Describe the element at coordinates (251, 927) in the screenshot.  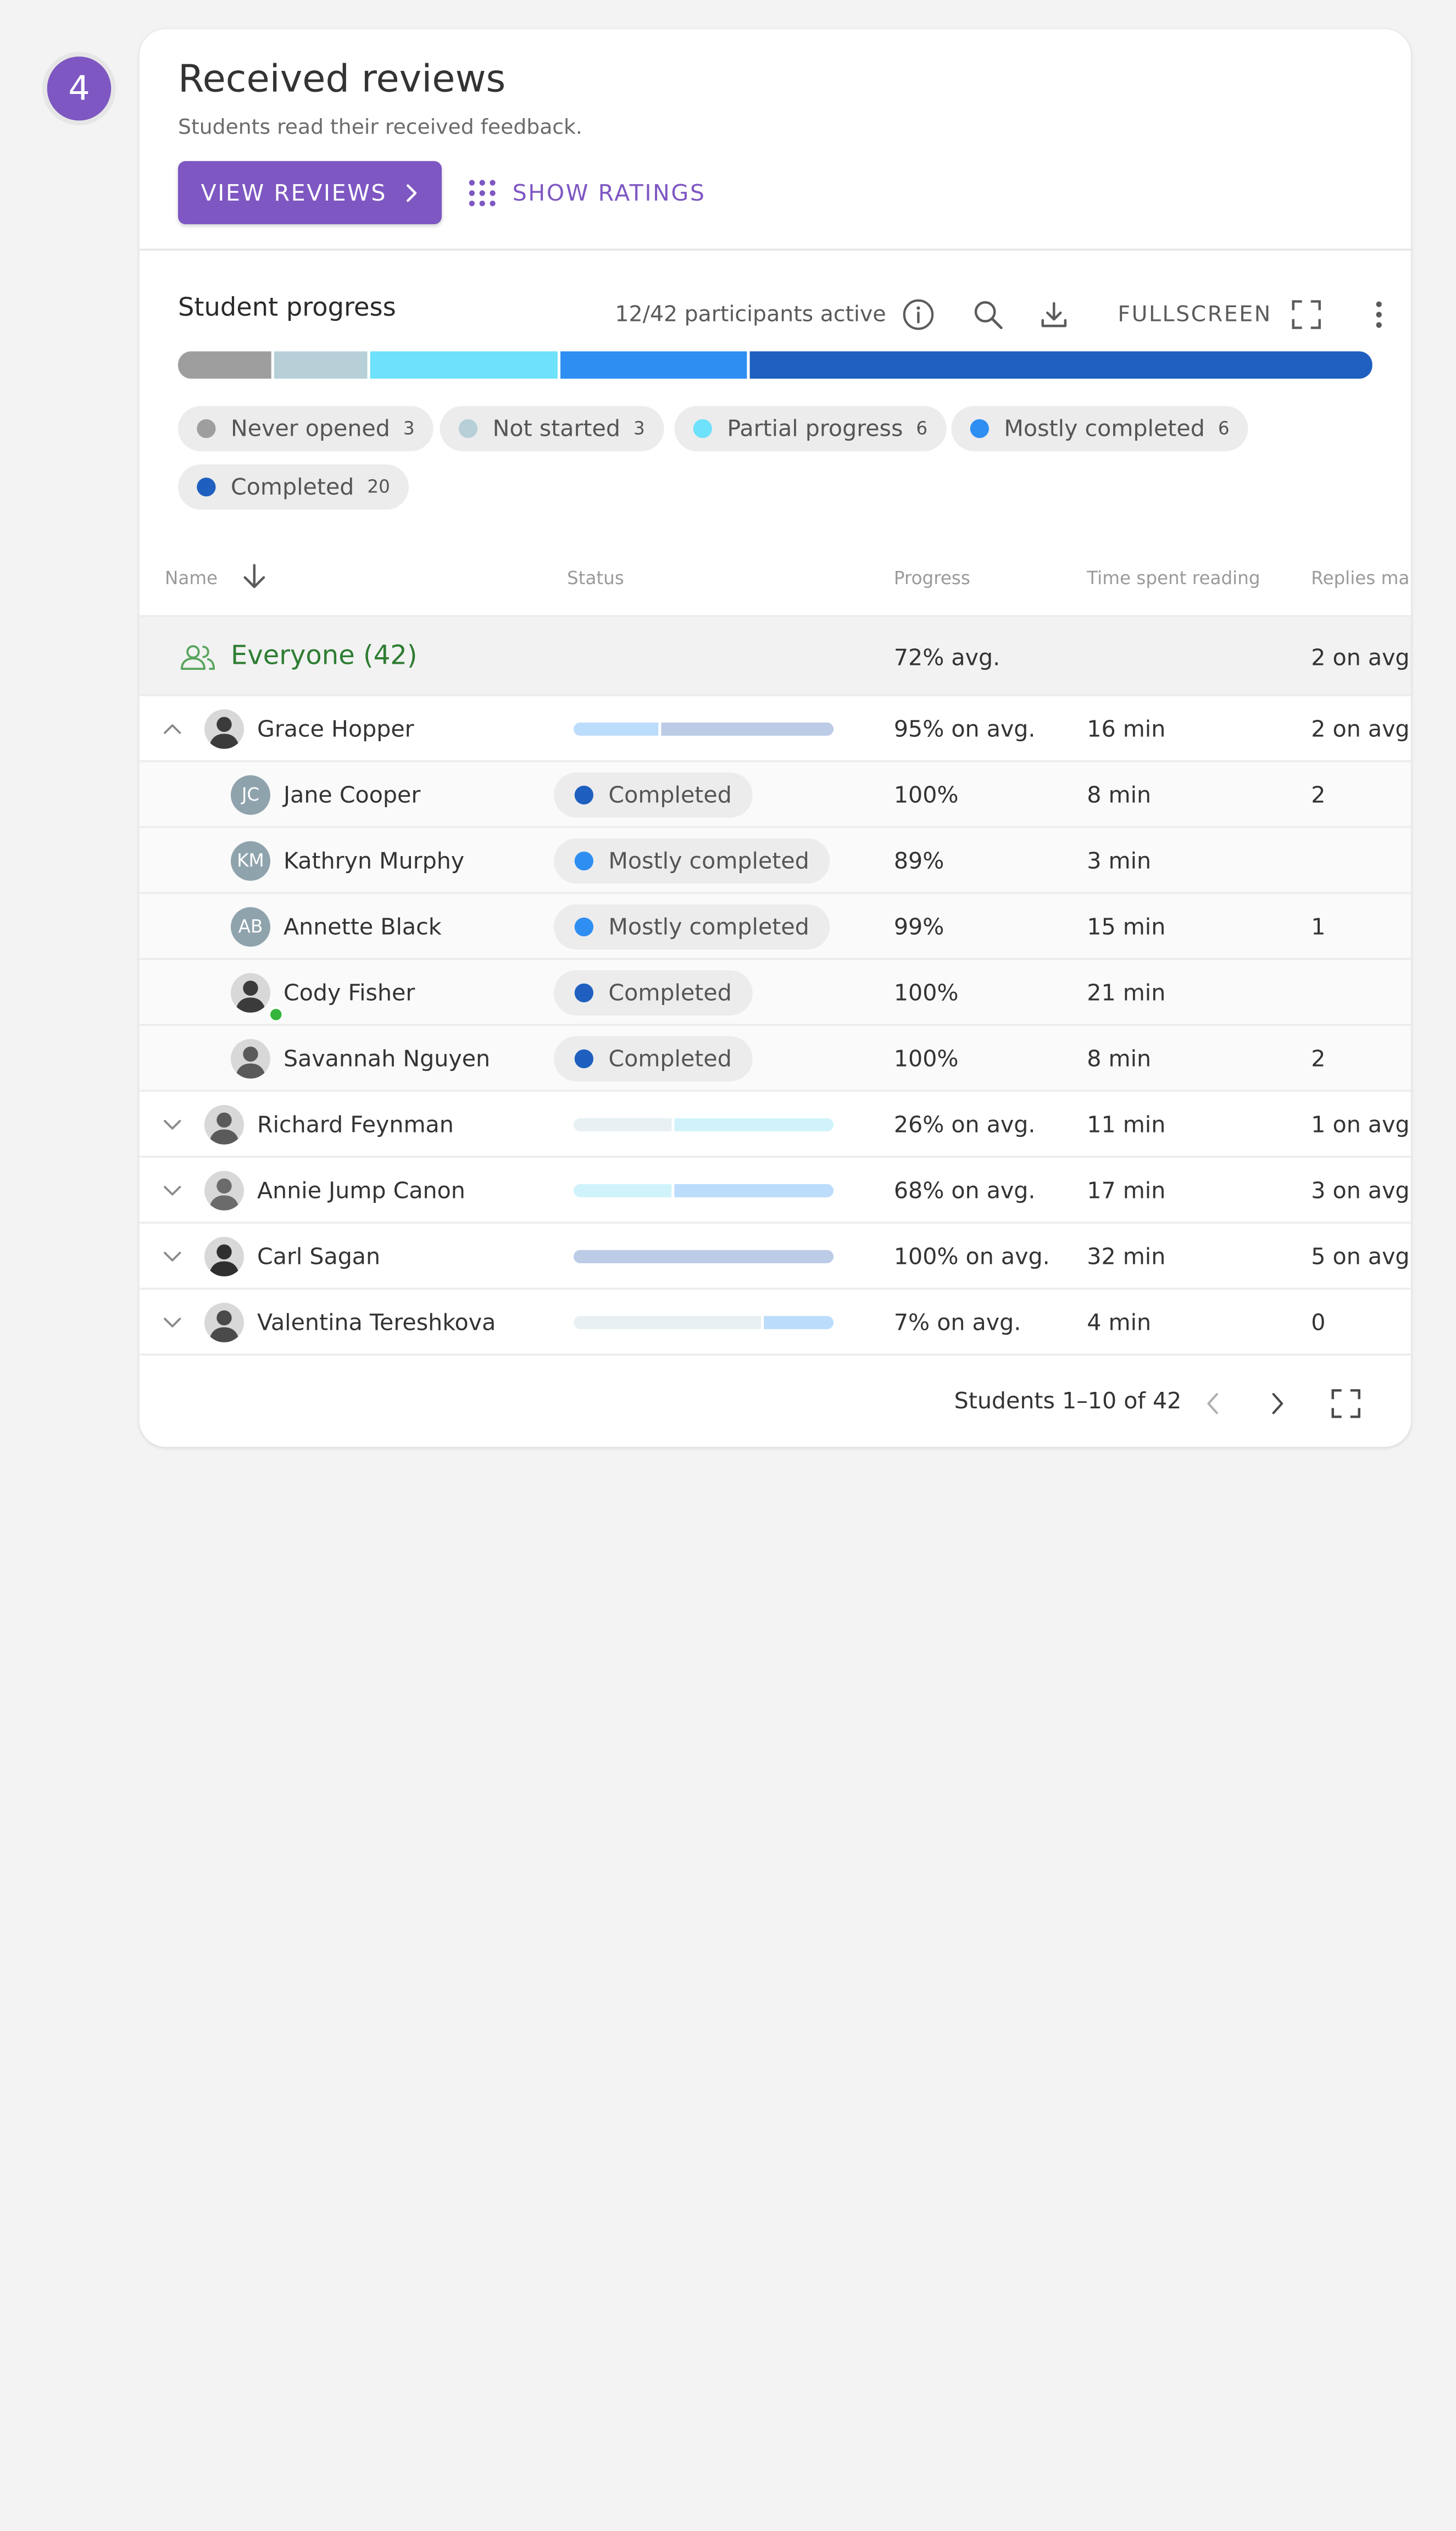
I see `avatar: AB` at that location.